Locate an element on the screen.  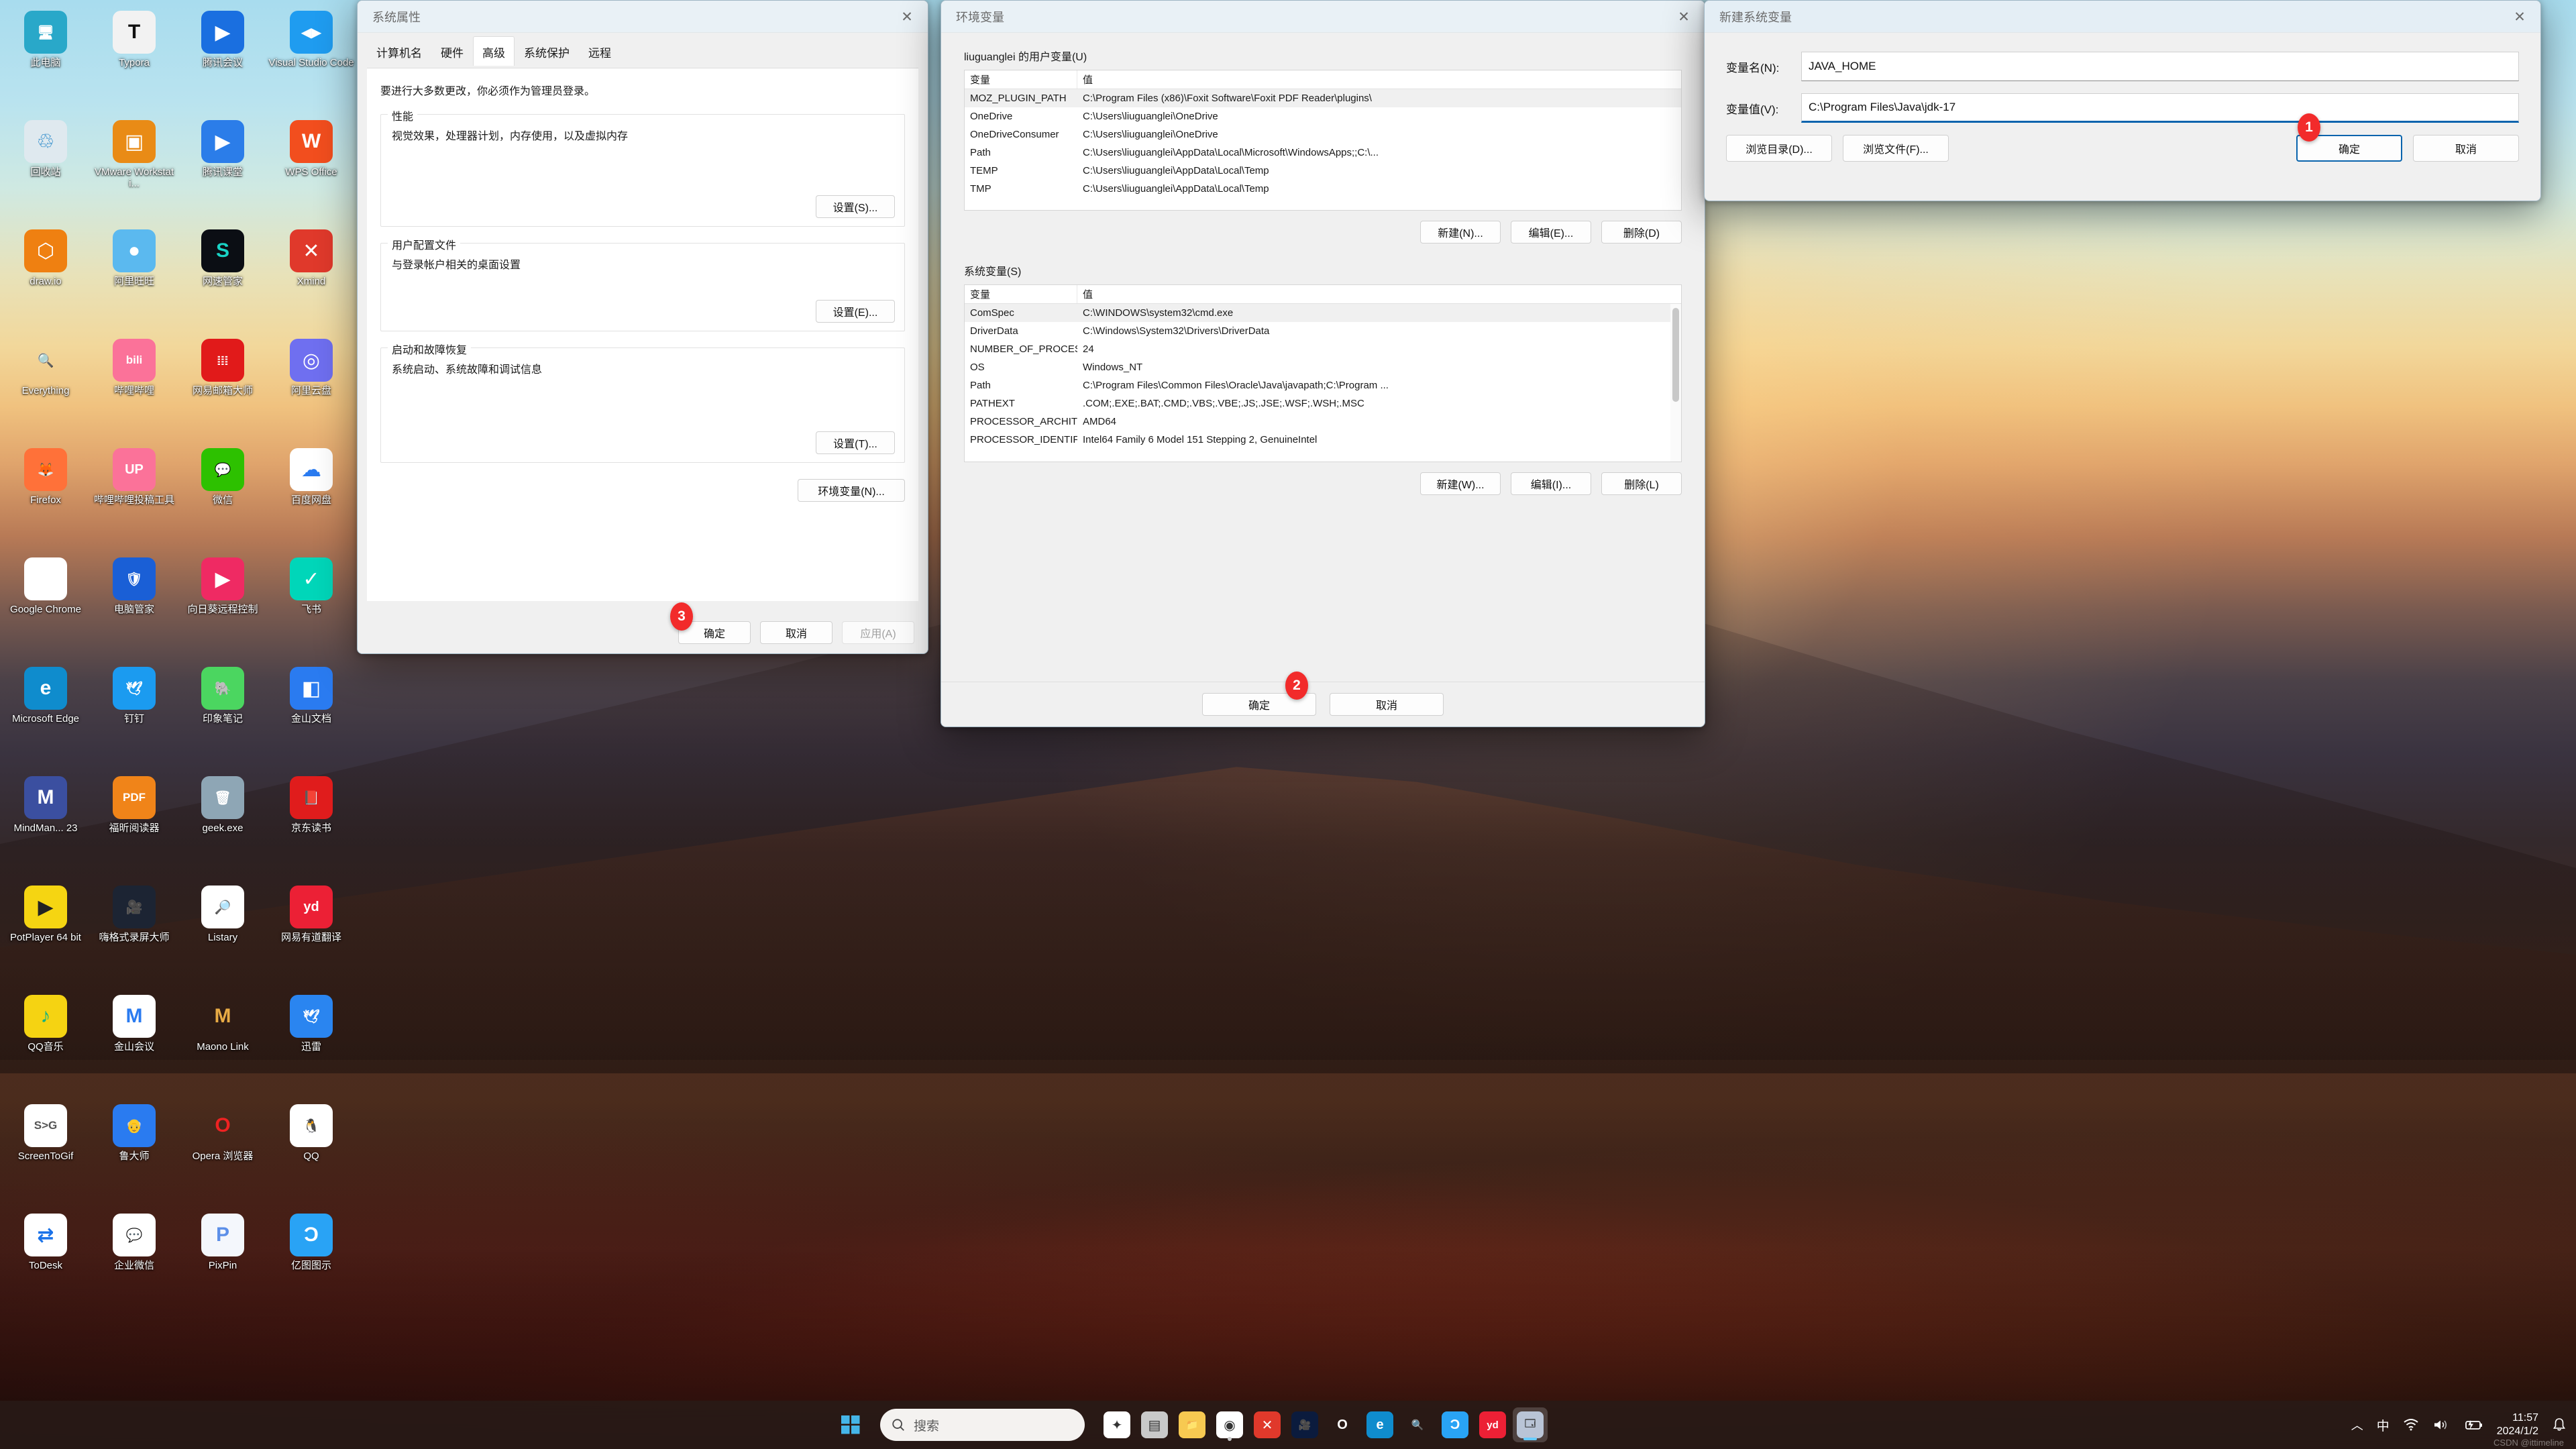
desktop-icon-pixpin: P PixPin is located at coordinates (222, 1261).